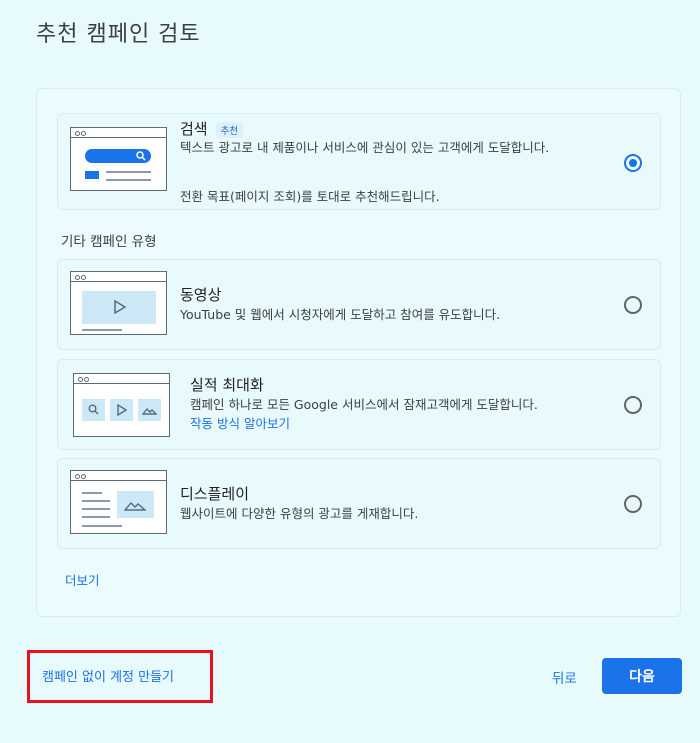 The height and width of the screenshot is (743, 700). Describe the element at coordinates (118, 159) in the screenshot. I see `search-thumbnail` at that location.